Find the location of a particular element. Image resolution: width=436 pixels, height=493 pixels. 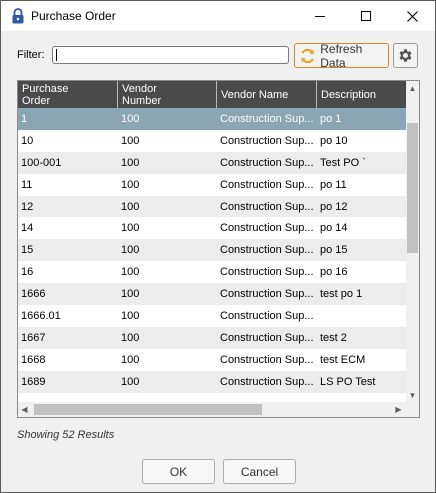

vertical-scroll-thumb is located at coordinates (412, 188).